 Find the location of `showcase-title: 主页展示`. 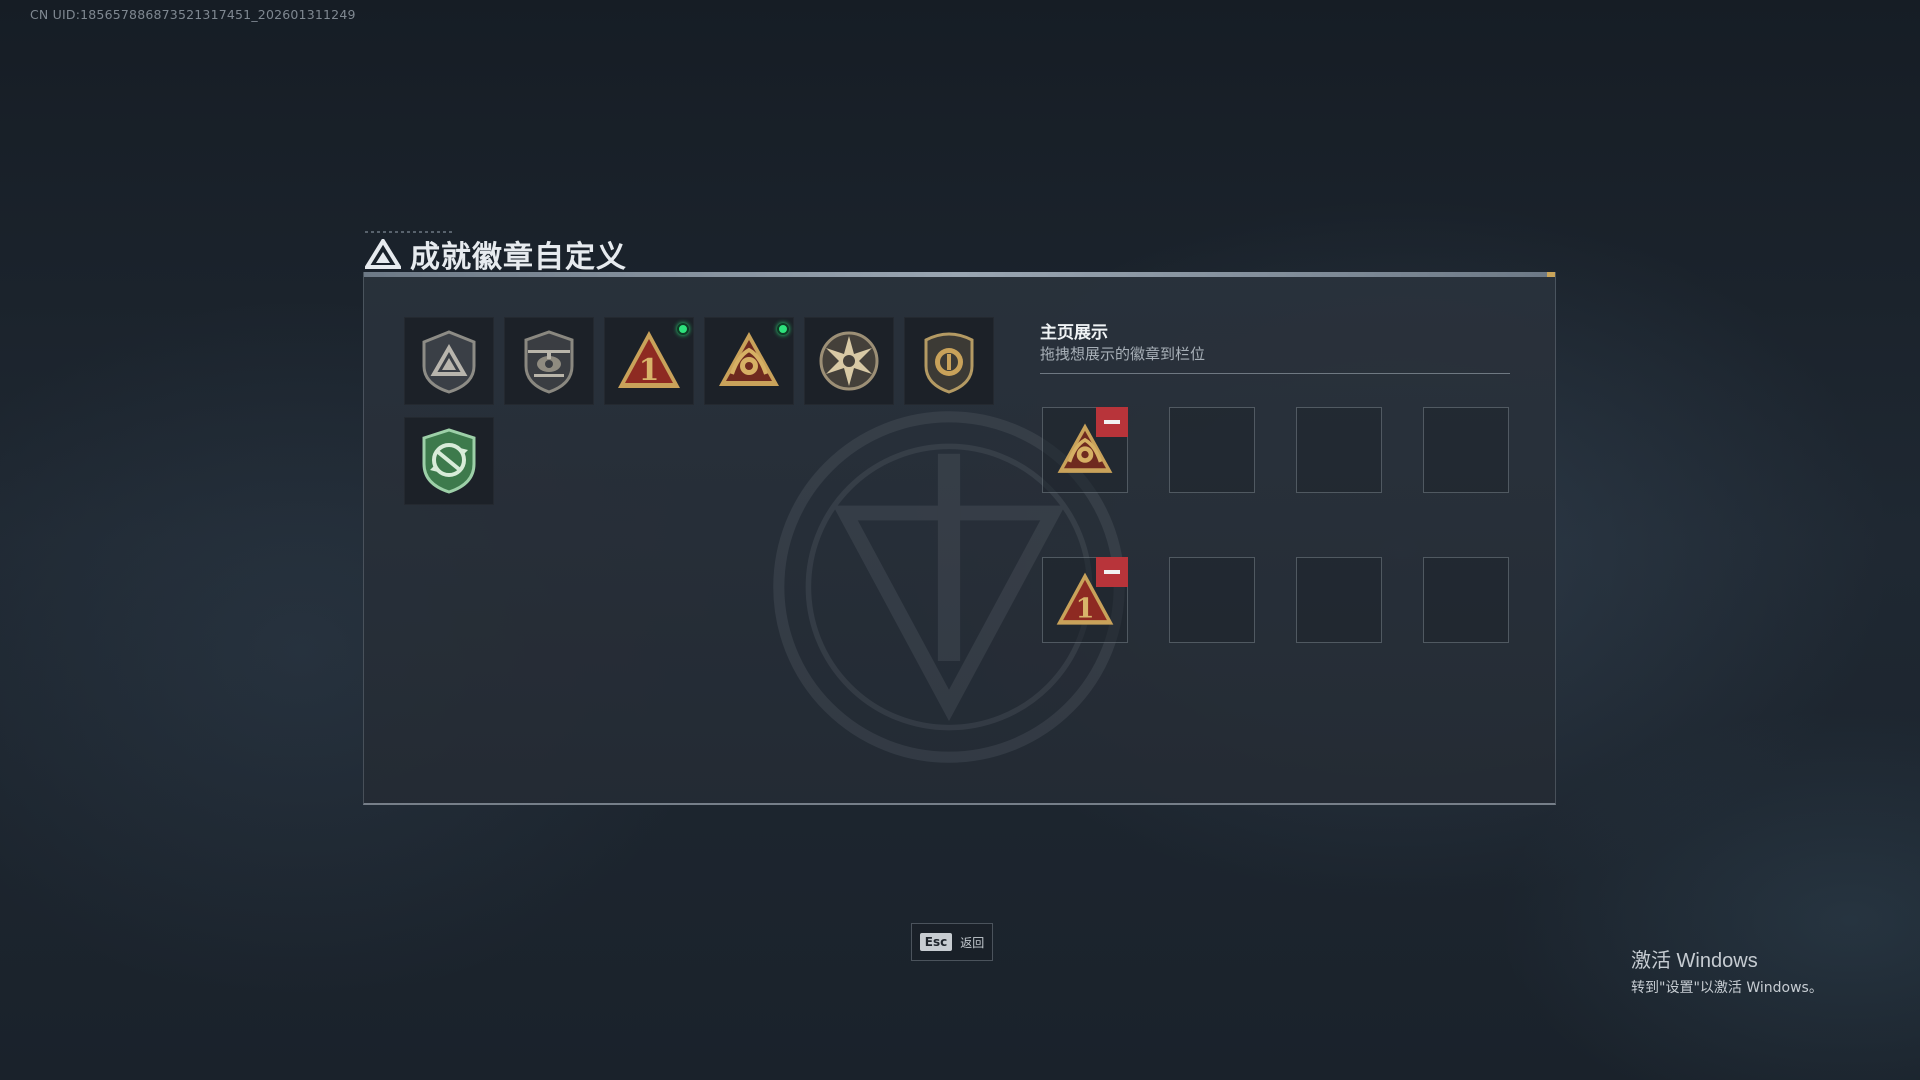

showcase-title: 主页展示 is located at coordinates (1074, 333).